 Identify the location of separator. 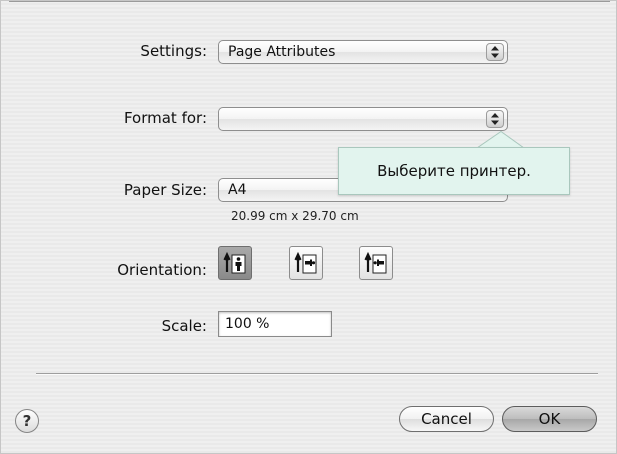
(317, 374).